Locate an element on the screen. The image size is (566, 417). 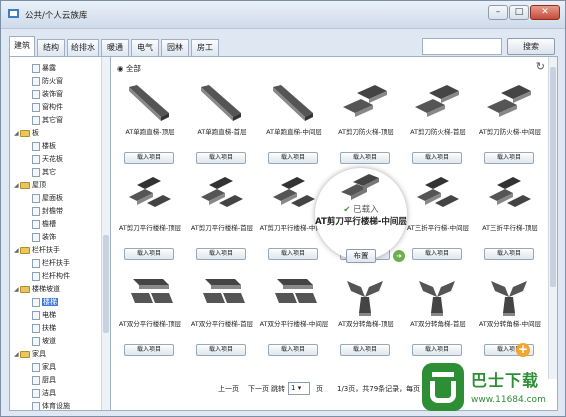
tree-node: 栏杆构件 is located at coordinates (48, 276).